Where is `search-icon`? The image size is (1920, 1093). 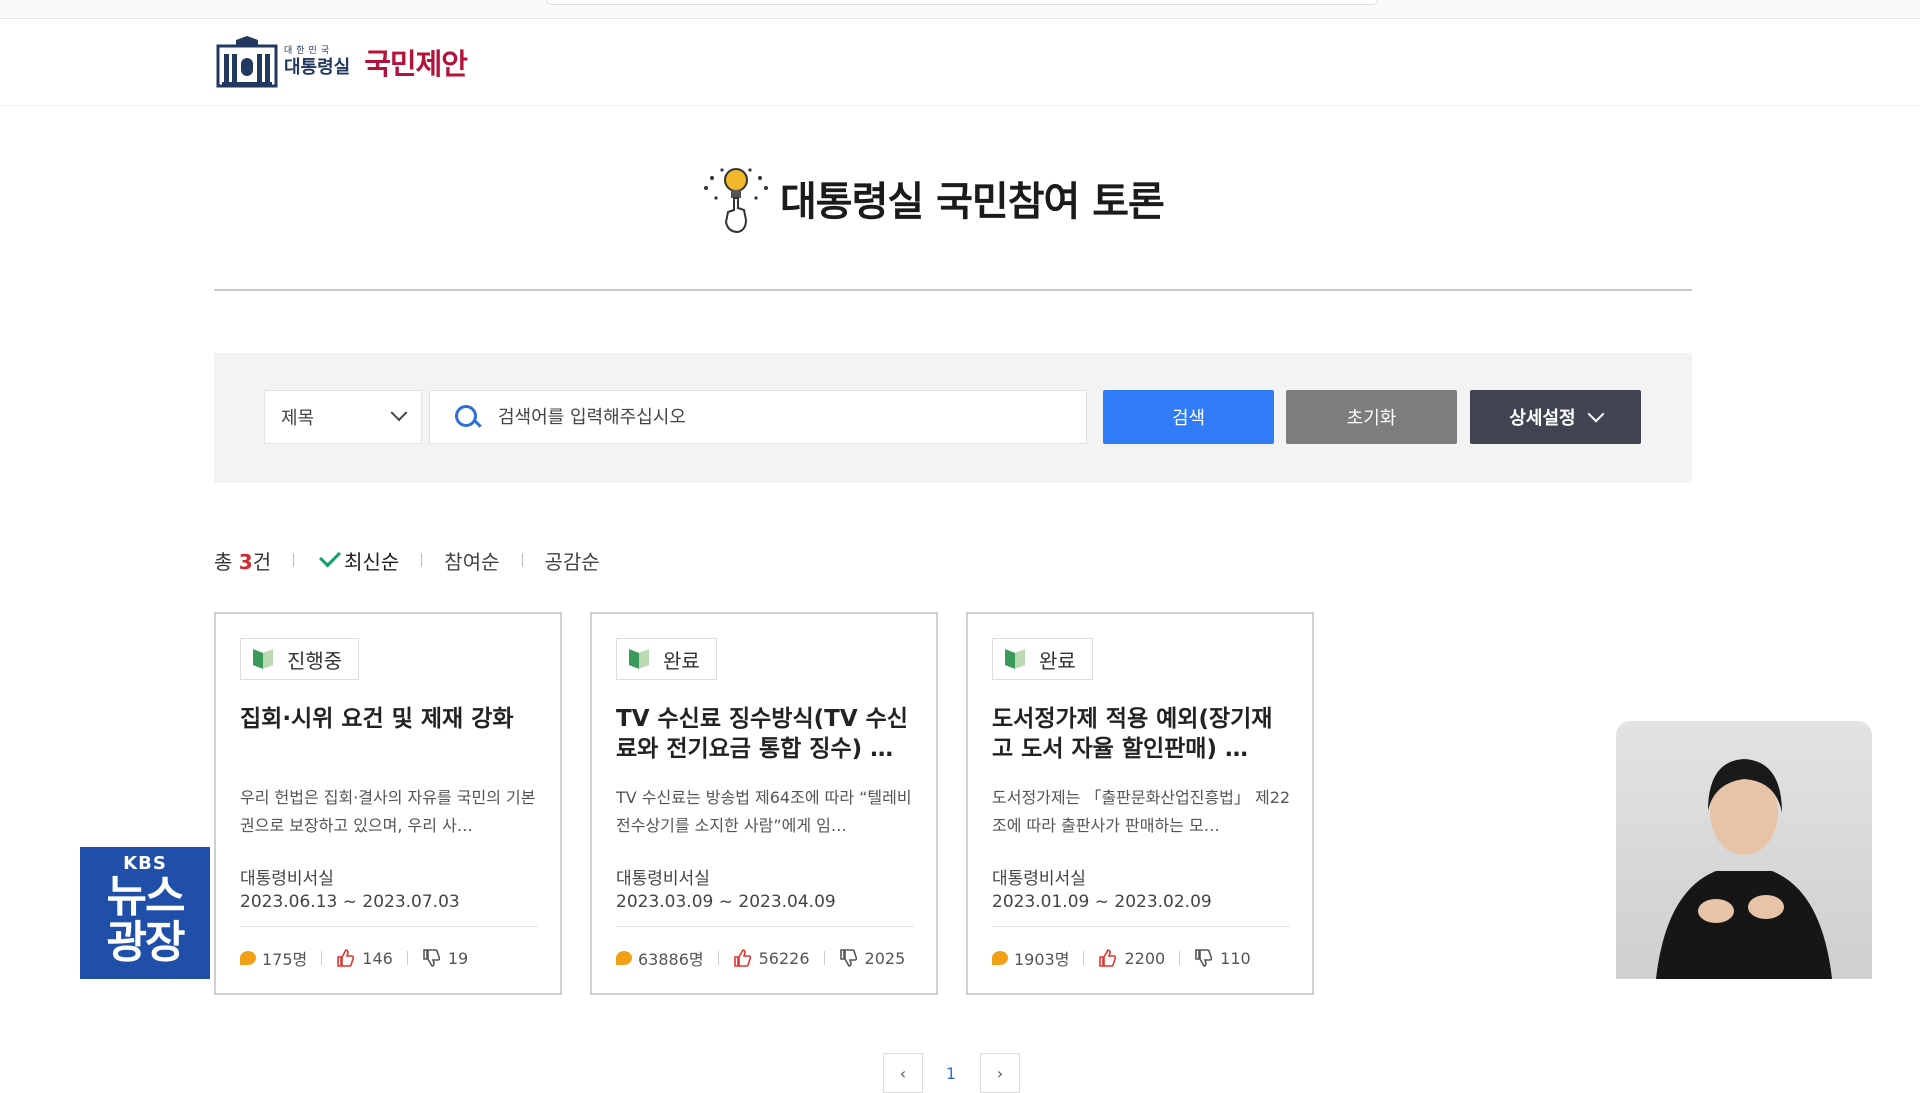 search-icon is located at coordinates (467, 417).